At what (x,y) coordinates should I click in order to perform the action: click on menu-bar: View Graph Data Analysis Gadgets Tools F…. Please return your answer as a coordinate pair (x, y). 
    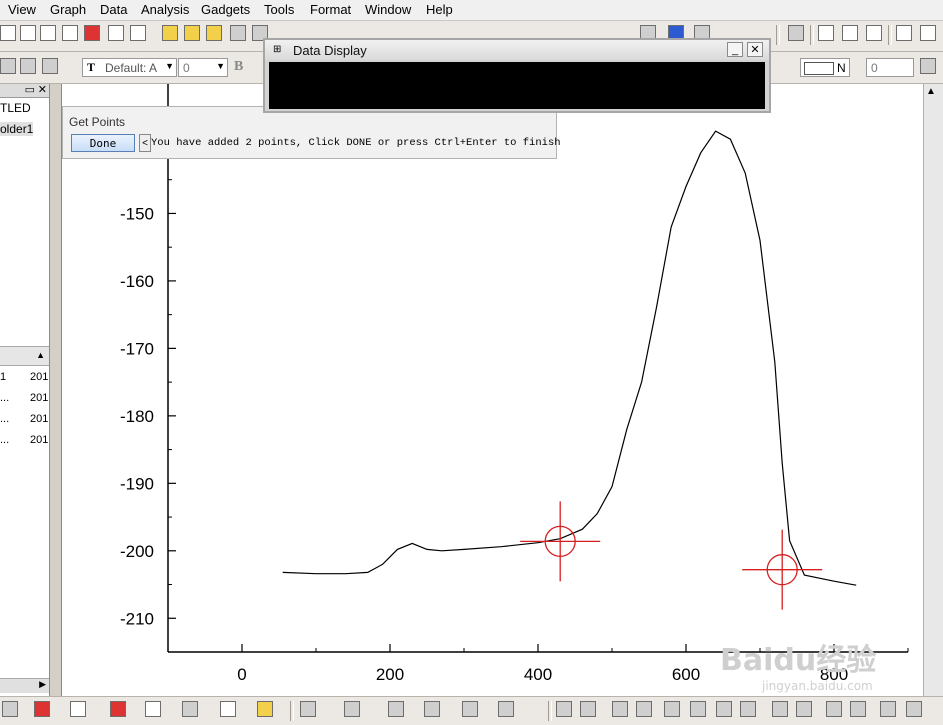
    Looking at the image, I should click on (471, 10).